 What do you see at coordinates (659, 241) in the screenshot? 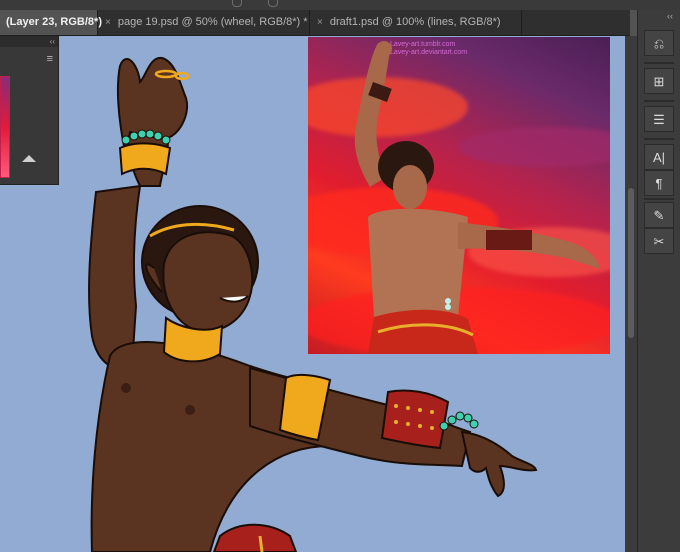
I see `clone-source-icon: ✂` at bounding box center [659, 241].